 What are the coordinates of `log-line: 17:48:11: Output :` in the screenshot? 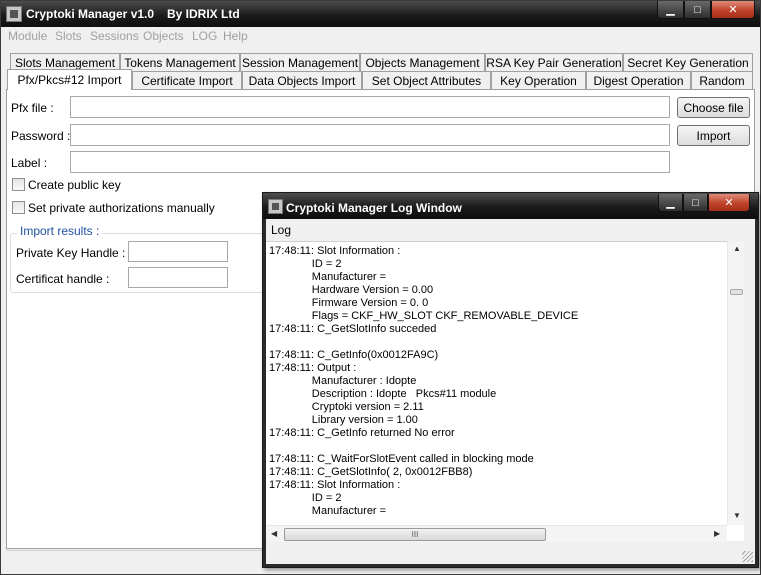 It's located at (313, 368).